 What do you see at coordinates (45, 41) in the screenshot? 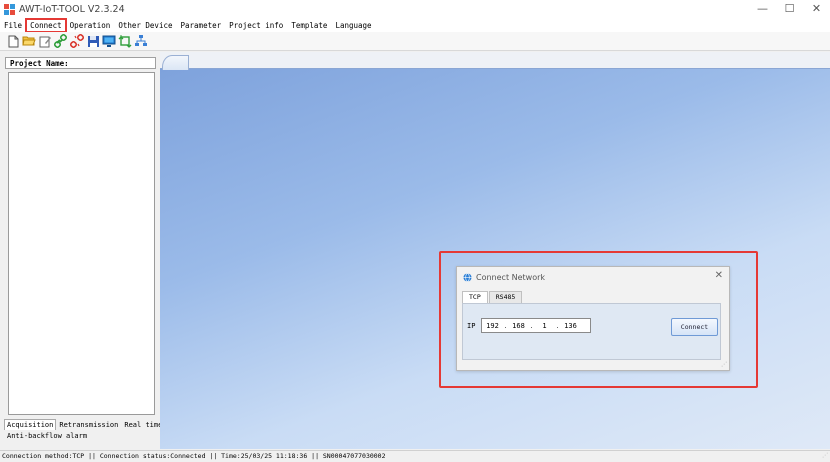
I see `edit-icon` at bounding box center [45, 41].